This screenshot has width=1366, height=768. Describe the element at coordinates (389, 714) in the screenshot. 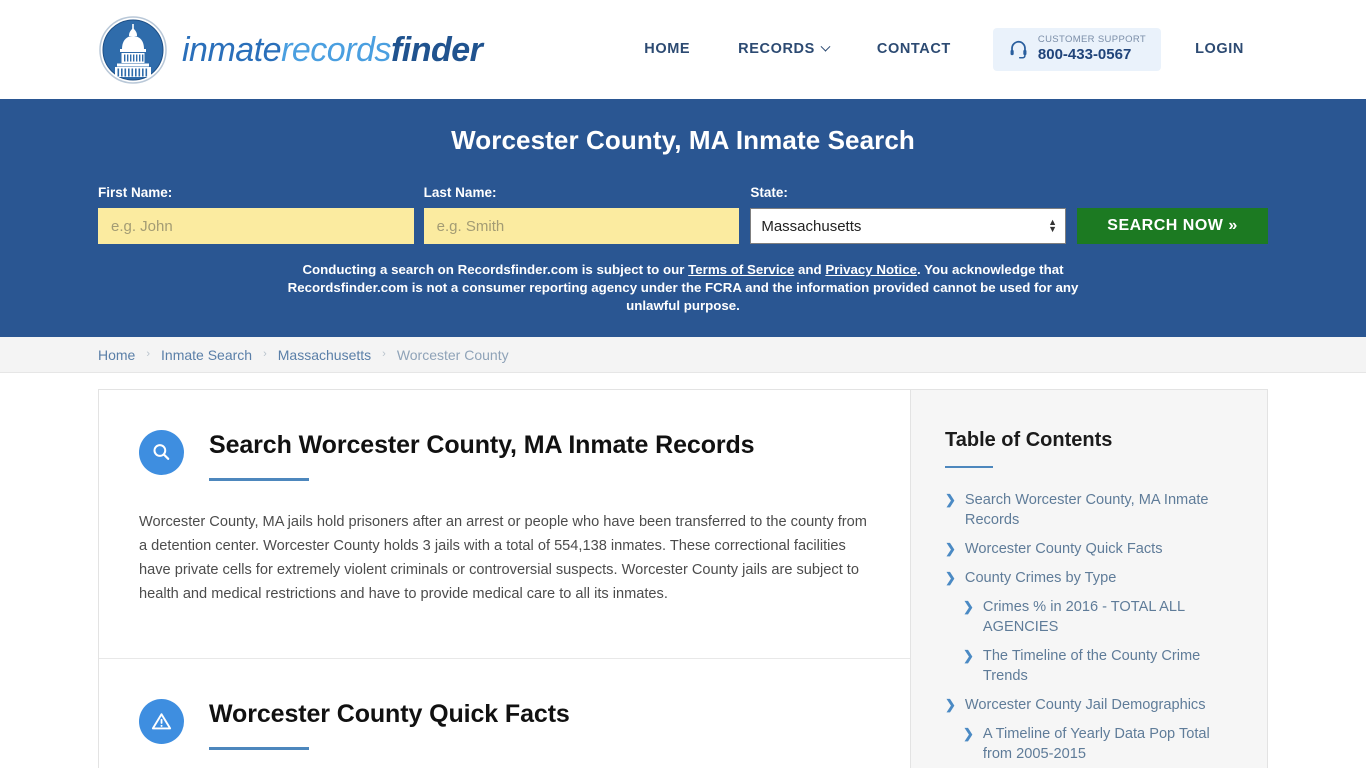

I see `section-title: Worcester County Quick Facts` at that location.